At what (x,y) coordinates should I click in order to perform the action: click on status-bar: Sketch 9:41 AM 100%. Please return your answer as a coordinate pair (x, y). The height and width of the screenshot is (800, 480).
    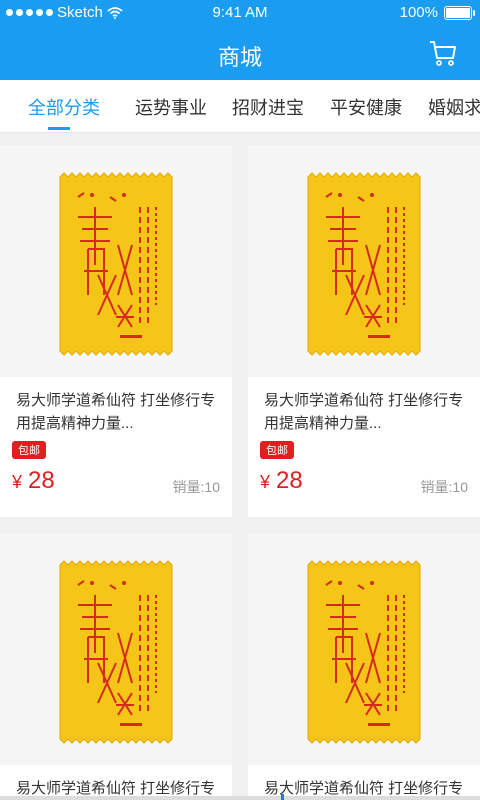
    Looking at the image, I should click on (240, 13).